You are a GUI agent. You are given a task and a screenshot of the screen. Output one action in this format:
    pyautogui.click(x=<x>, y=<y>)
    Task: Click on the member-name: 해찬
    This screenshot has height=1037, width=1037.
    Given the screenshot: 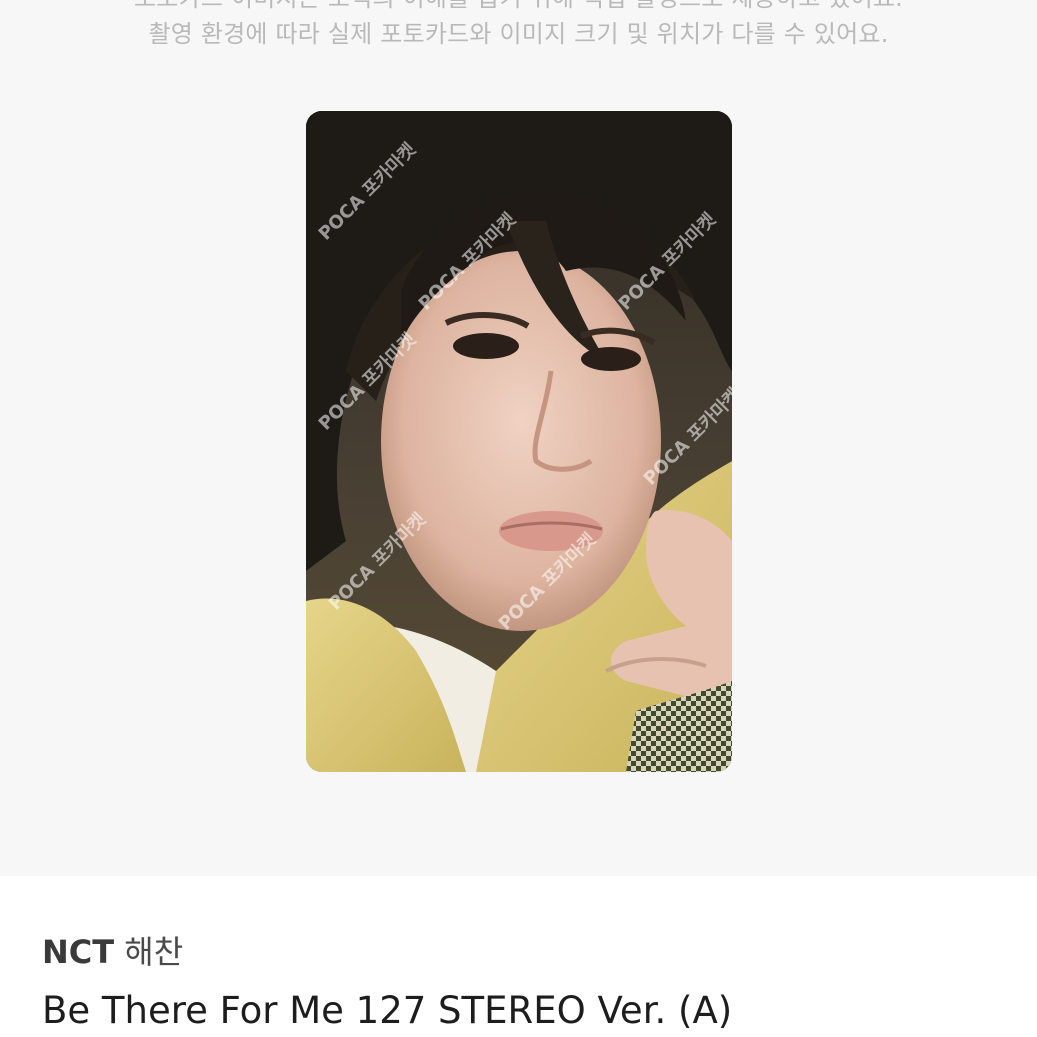 What is the action you would take?
    pyautogui.click(x=154, y=952)
    